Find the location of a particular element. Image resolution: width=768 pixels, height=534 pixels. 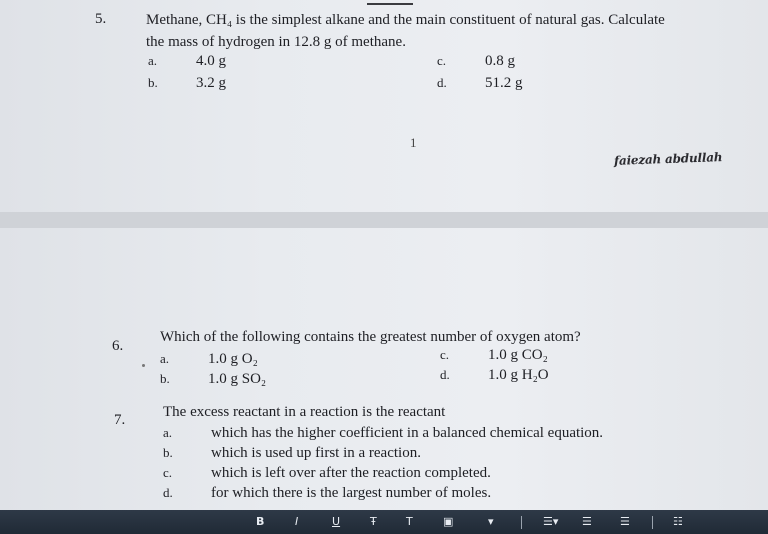

author-signature: faiezah abdullah is located at coordinates (668, 159).